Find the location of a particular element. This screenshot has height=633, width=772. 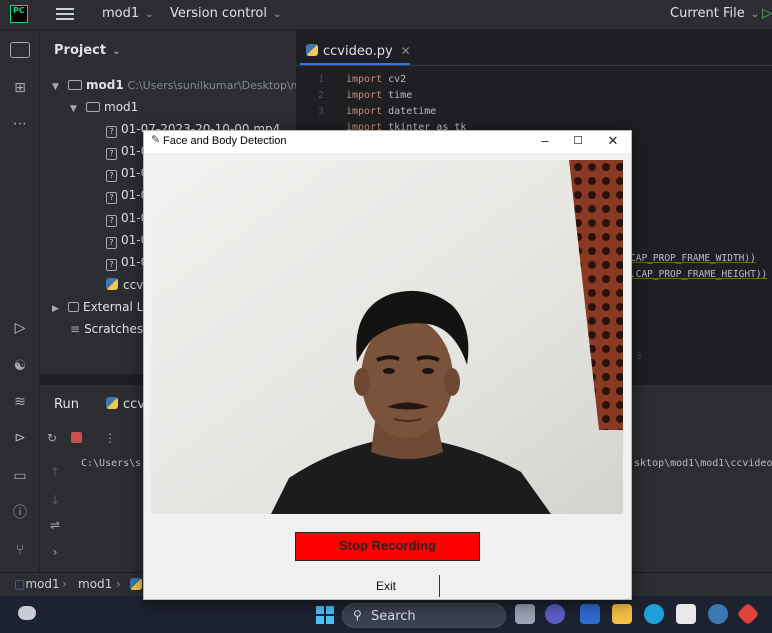

breadcrumb-item: ▢mod1 is located at coordinates (37, 584).